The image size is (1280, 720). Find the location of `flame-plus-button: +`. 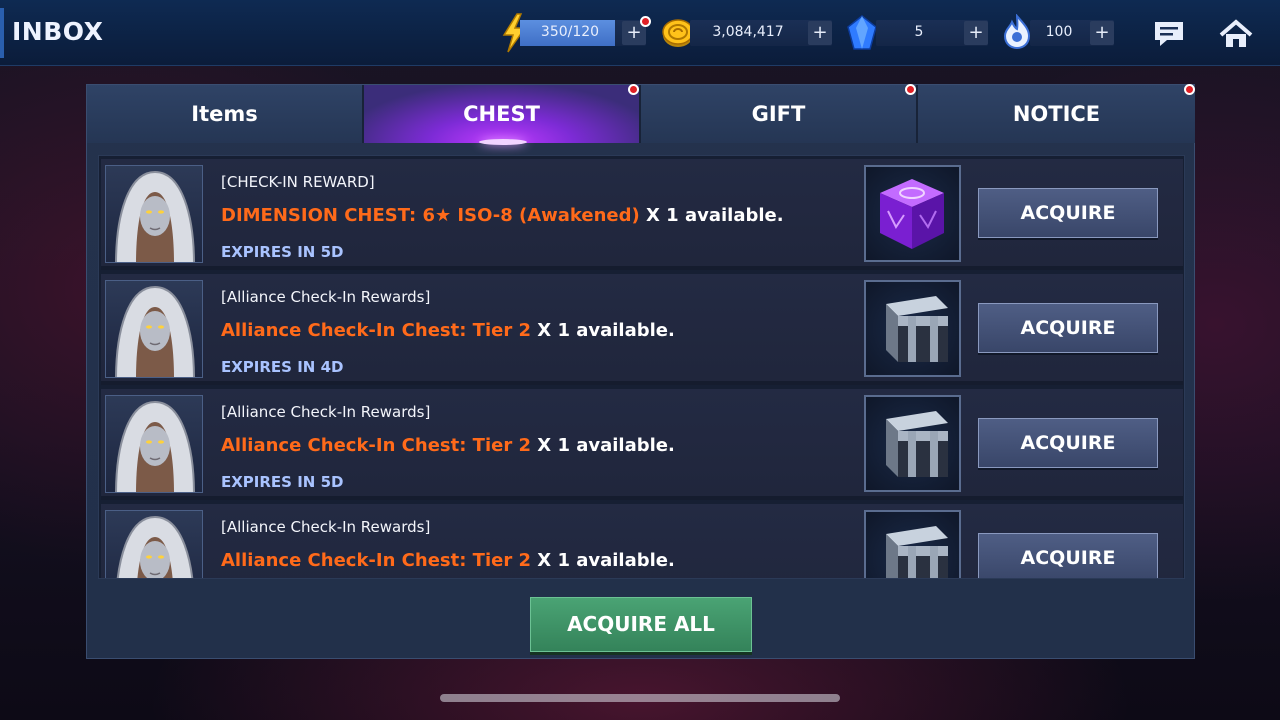

flame-plus-button: + is located at coordinates (1102, 33).